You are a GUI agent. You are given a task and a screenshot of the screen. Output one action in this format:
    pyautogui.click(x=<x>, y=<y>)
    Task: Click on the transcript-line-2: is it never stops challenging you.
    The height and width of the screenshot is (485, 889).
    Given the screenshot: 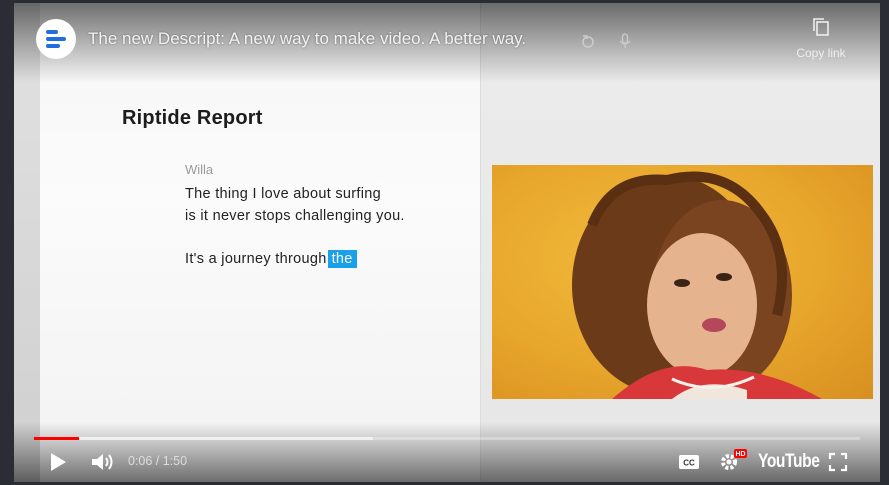 What is the action you would take?
    pyautogui.click(x=295, y=216)
    